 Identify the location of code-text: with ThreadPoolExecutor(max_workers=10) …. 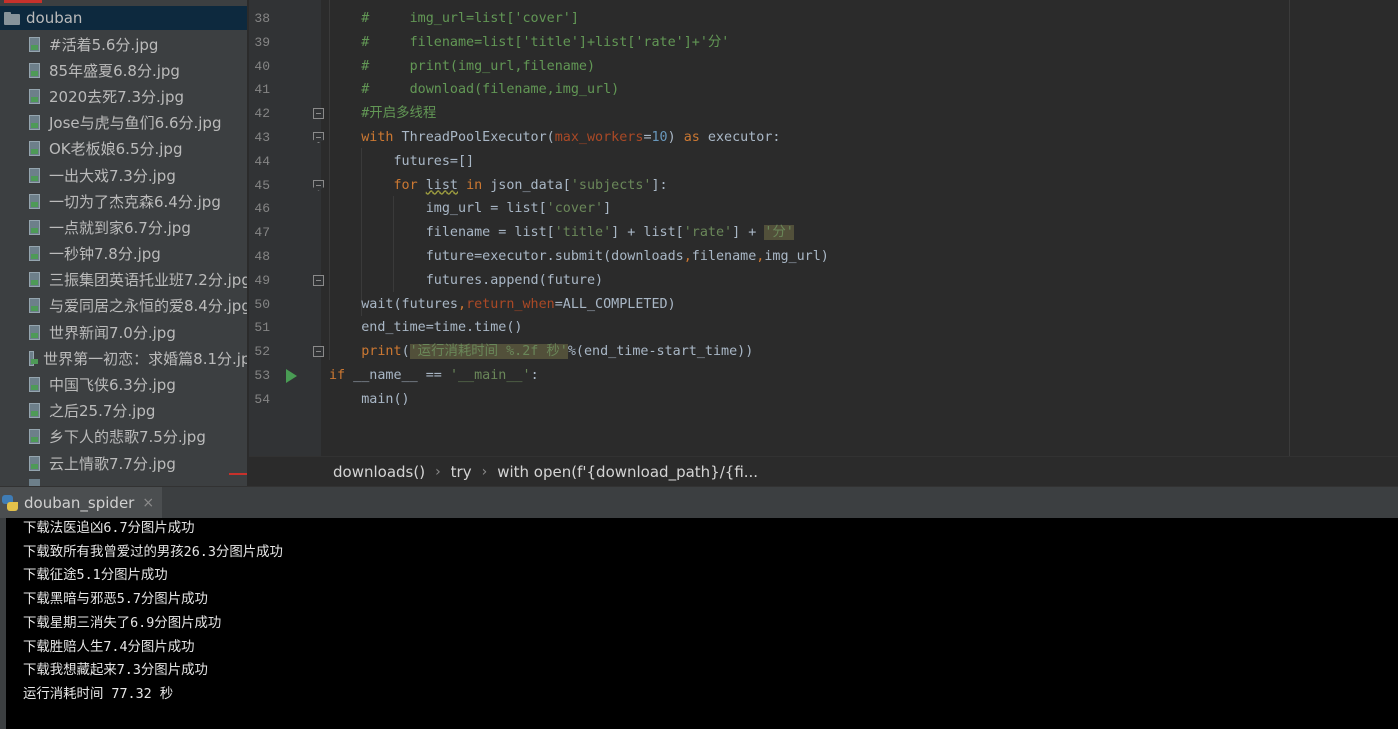
(554, 138).